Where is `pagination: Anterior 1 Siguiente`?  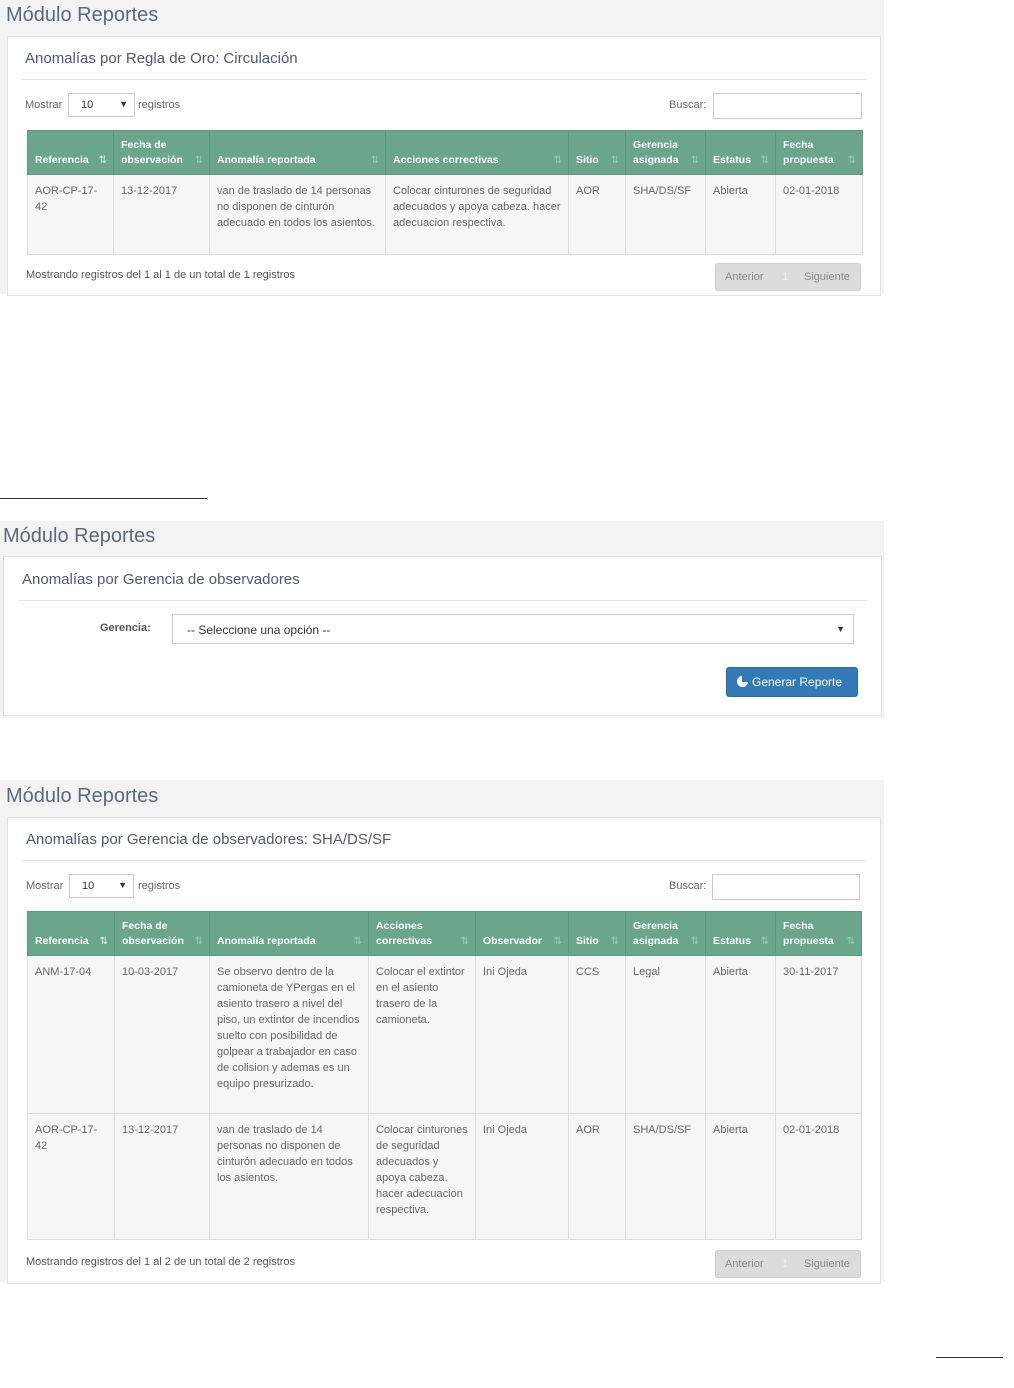 pagination: Anterior 1 Siguiente is located at coordinates (788, 1264).